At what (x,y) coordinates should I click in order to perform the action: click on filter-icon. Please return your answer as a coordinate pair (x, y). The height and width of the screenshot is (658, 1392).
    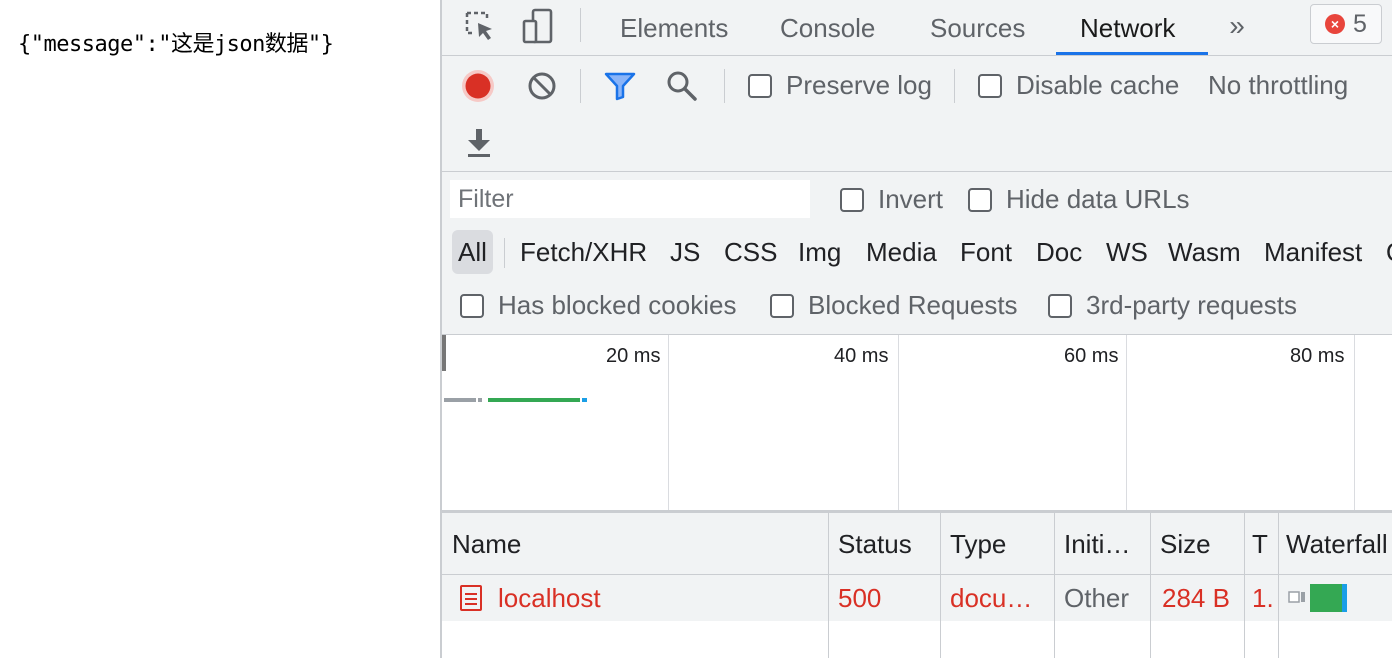
    Looking at the image, I should click on (620, 86).